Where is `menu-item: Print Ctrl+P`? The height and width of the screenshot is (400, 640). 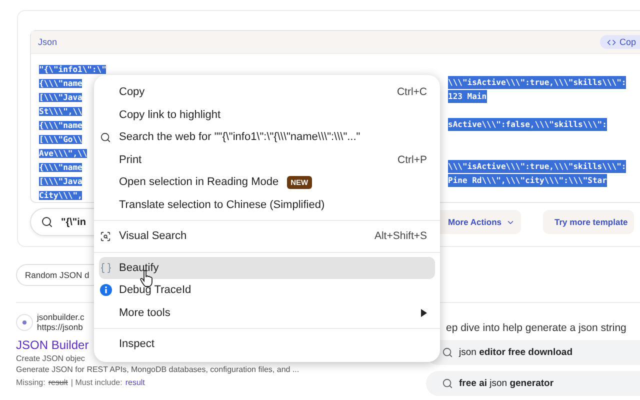
menu-item: Print Ctrl+P is located at coordinates (267, 159).